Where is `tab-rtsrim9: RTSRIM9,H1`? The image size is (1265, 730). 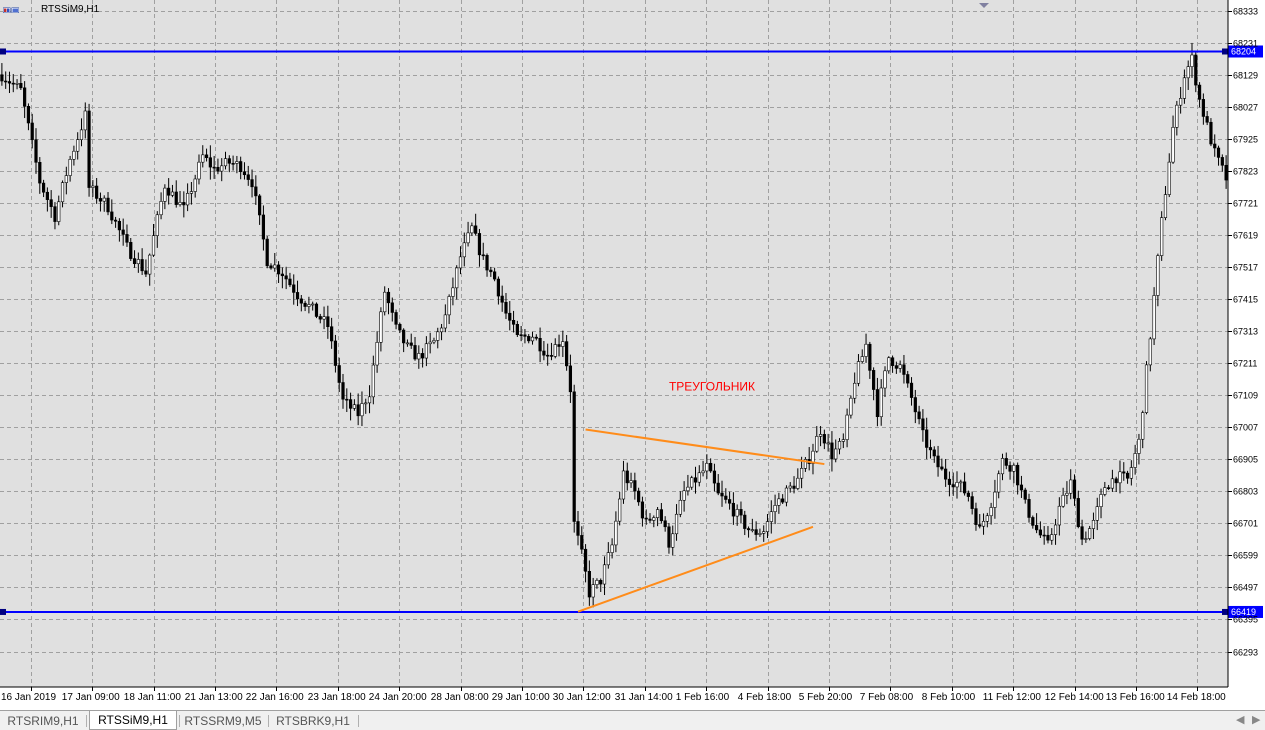 tab-rtsrim9: RTSRIM9,H1 is located at coordinates (43, 721).